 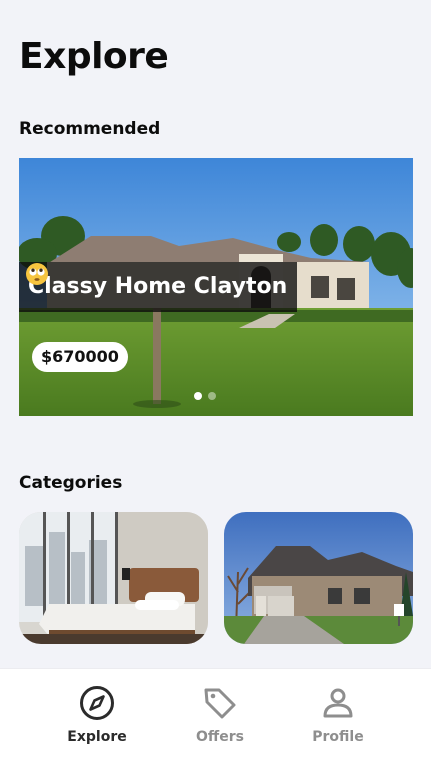 I want to click on nav-label-explore: Explore, so click(x=97, y=737).